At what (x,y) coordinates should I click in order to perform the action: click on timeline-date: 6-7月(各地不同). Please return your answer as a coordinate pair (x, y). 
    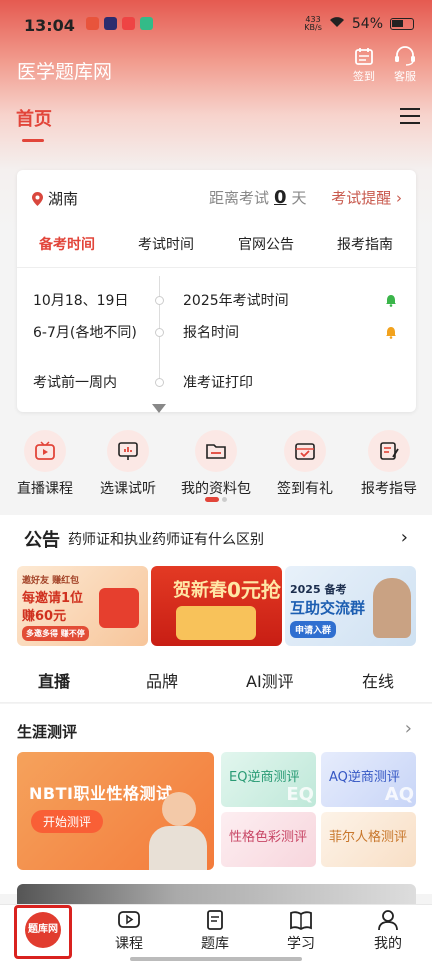
    Looking at the image, I should click on (85, 333).